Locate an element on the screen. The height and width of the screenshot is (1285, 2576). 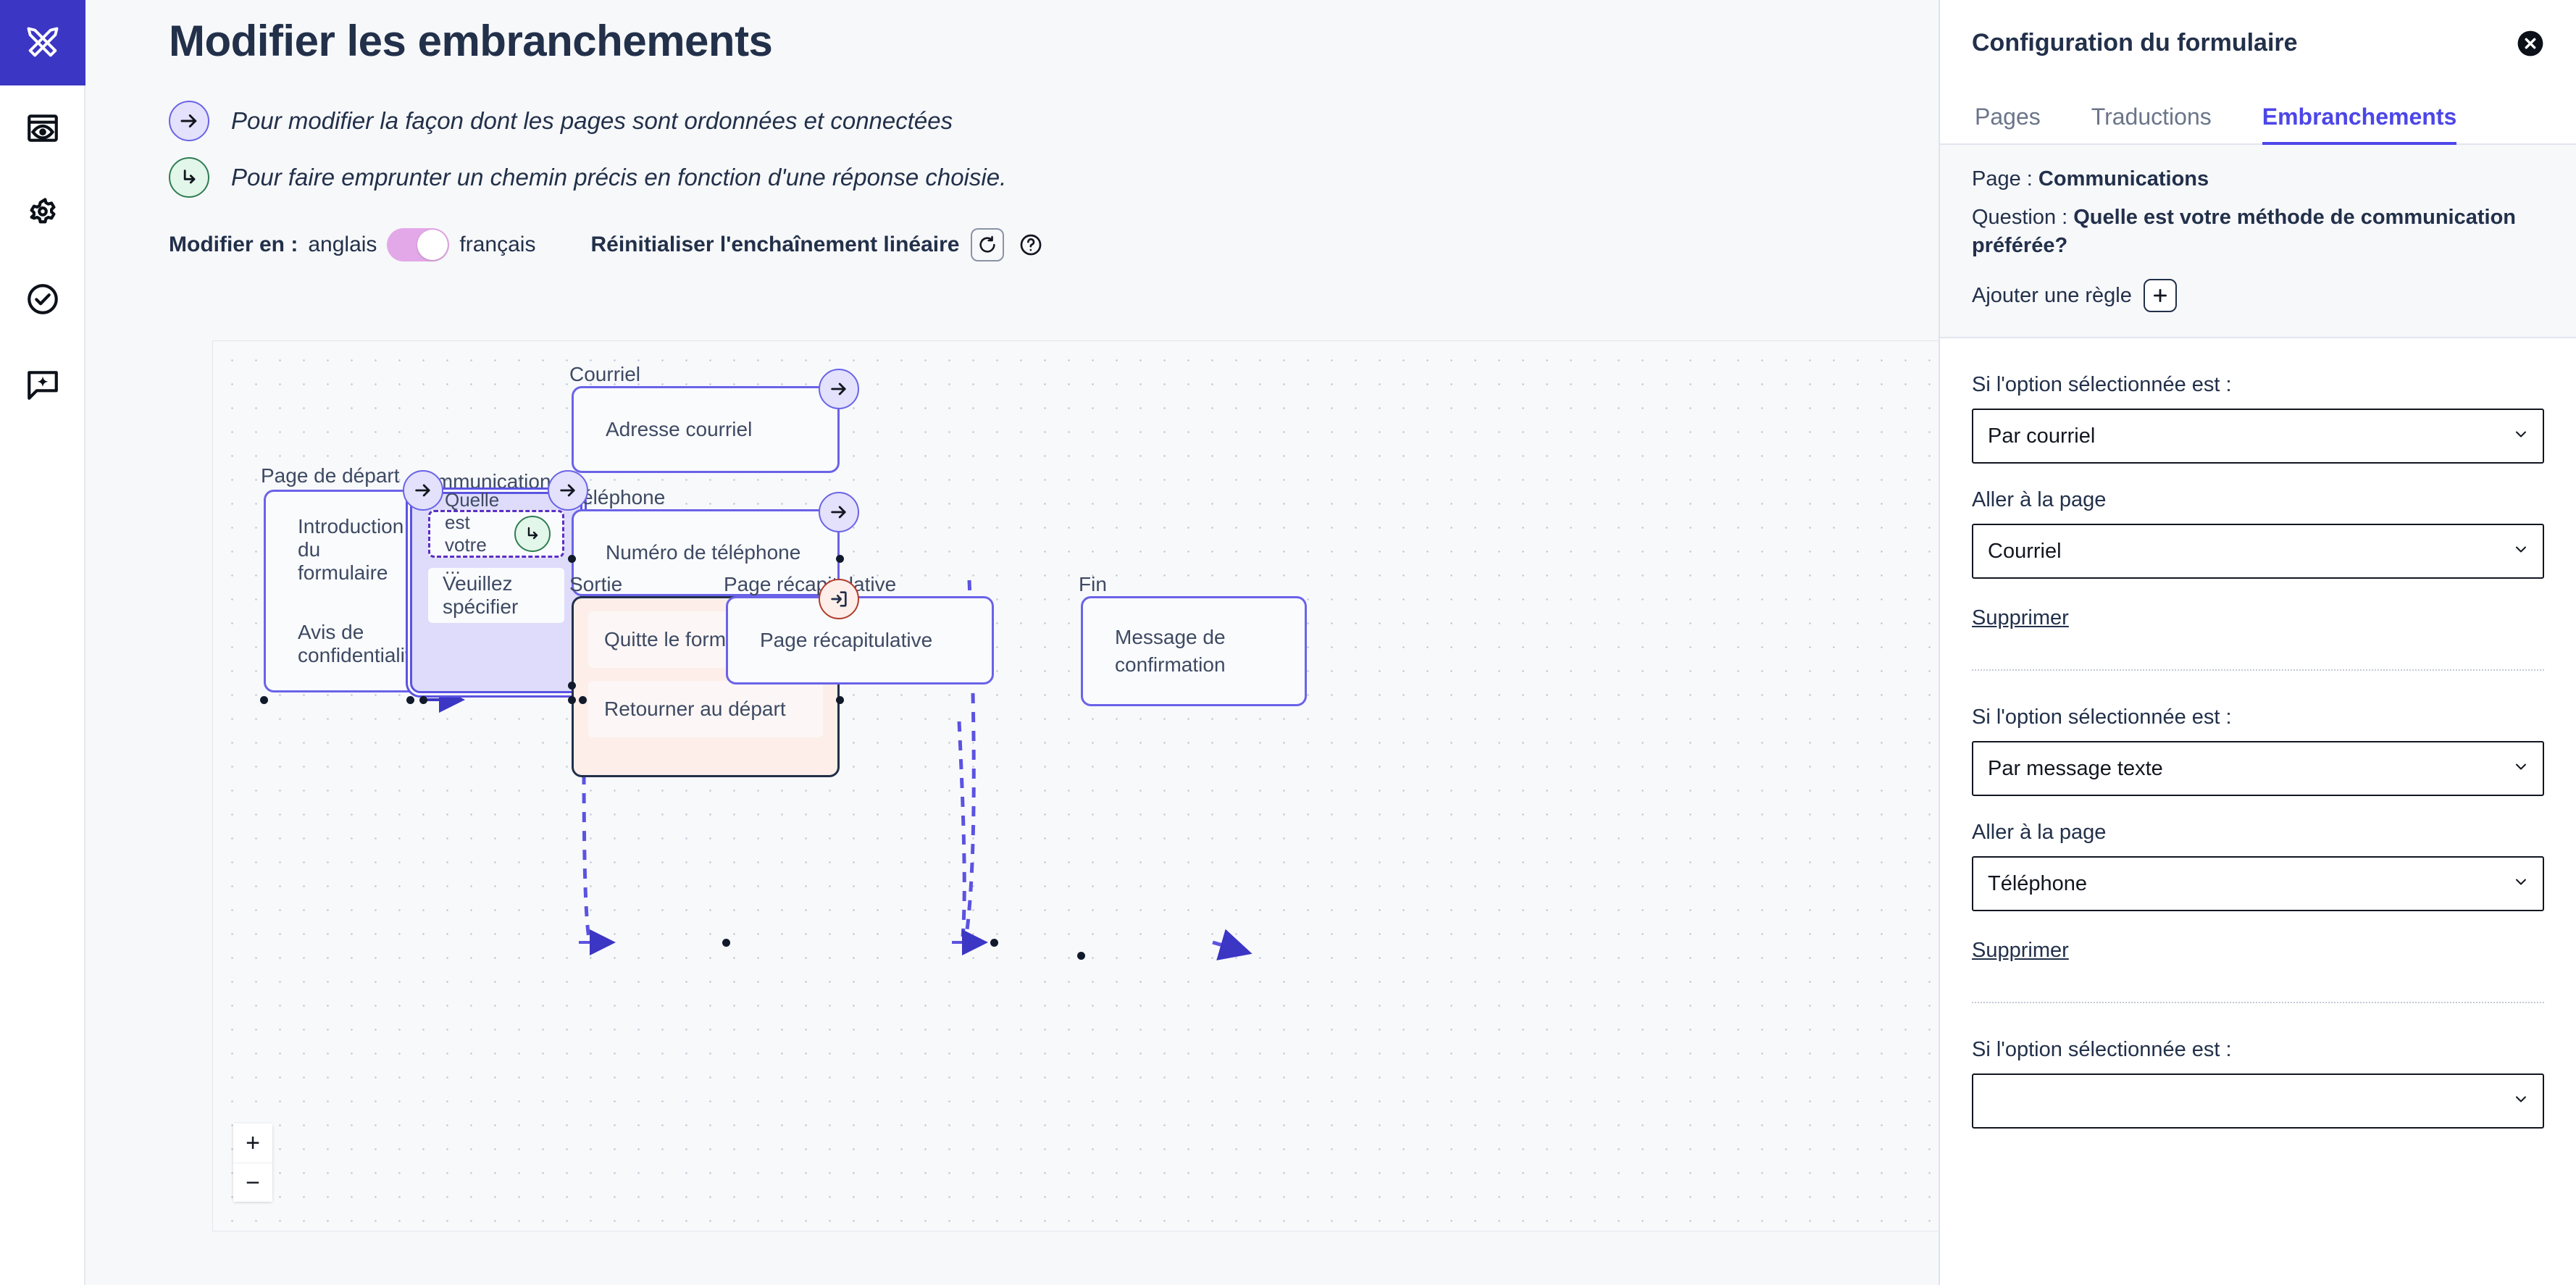
rail-item-design is located at coordinates (42, 42).